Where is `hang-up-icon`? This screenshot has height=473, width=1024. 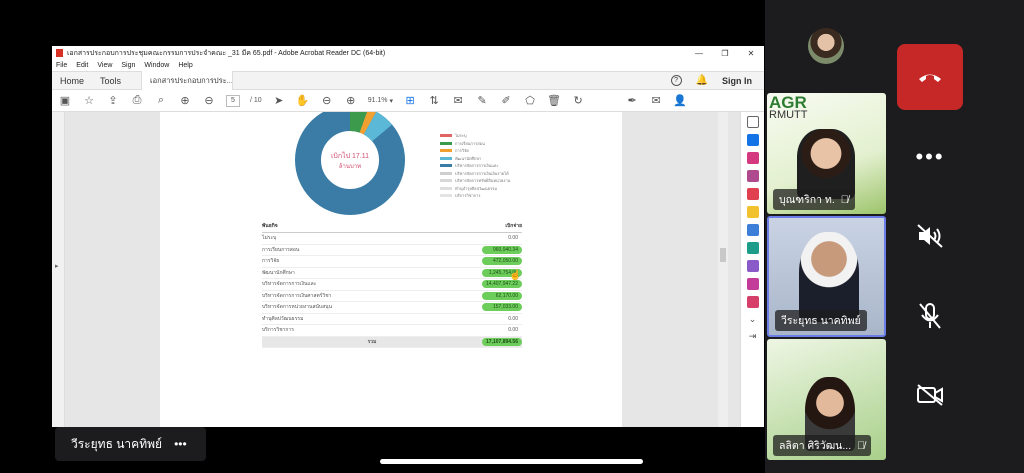 hang-up-icon is located at coordinates (930, 78).